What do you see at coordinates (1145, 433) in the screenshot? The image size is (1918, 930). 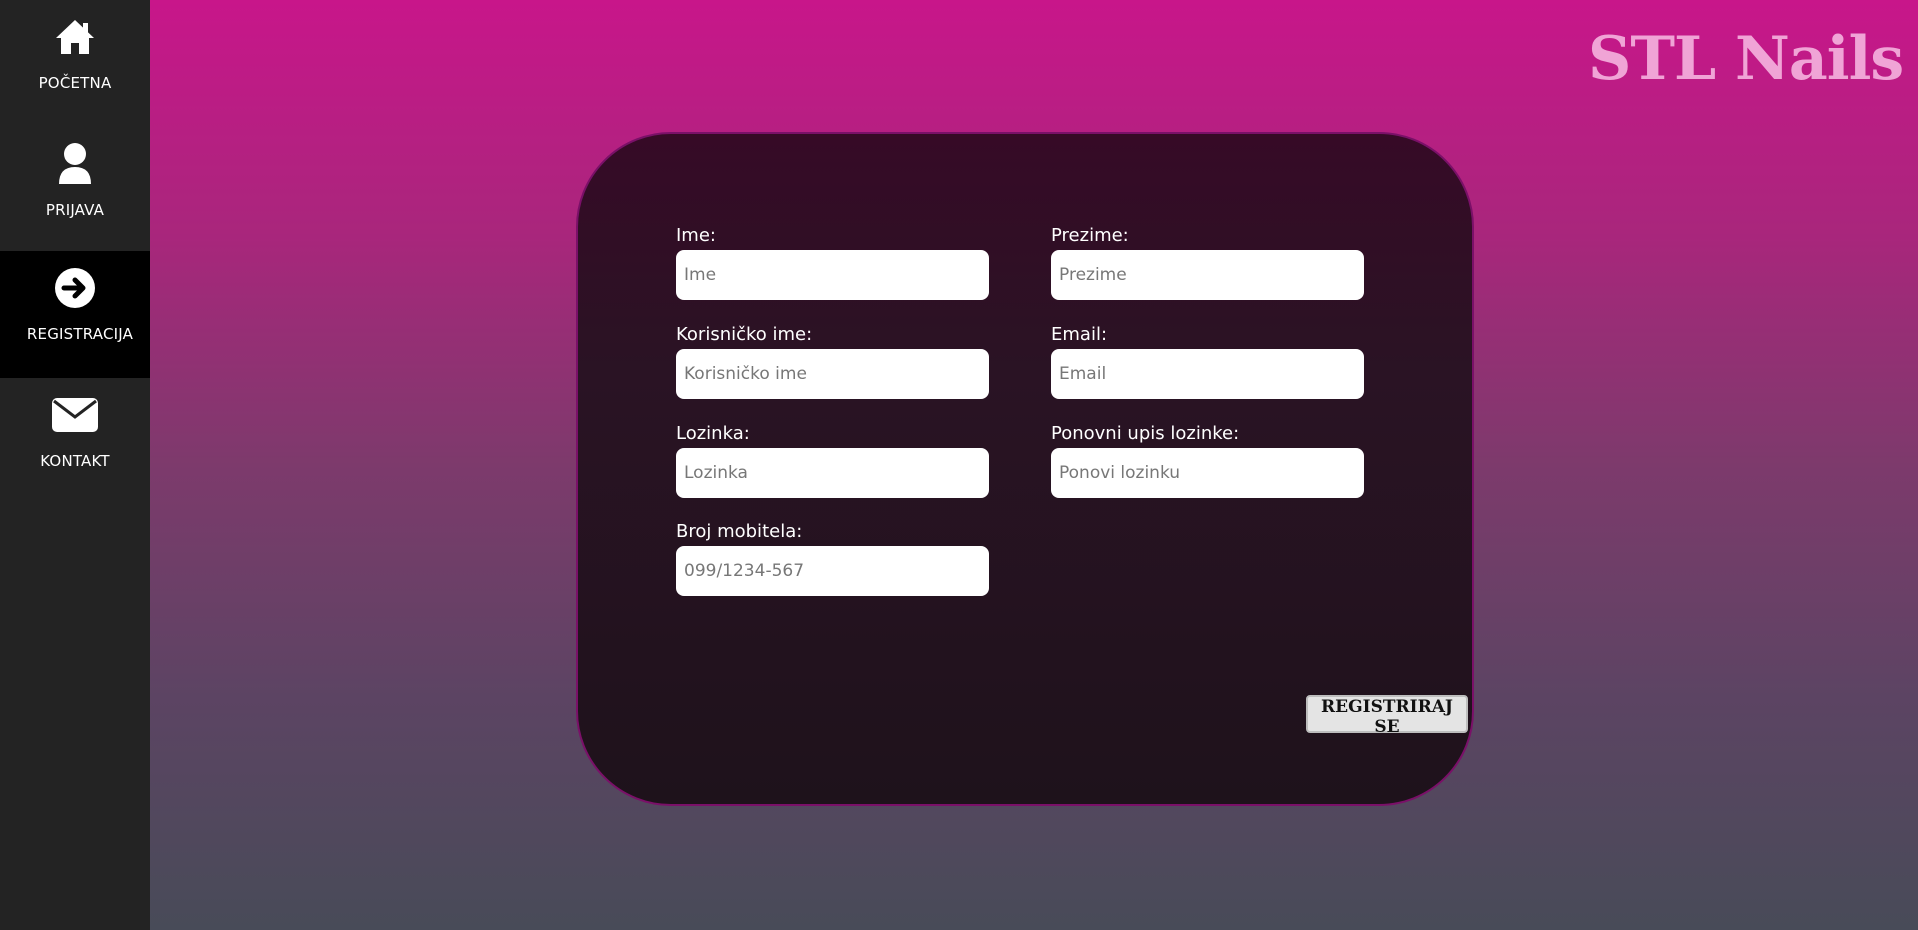 I see `password-repeat-label: Ponovni upis lozinke:` at bounding box center [1145, 433].